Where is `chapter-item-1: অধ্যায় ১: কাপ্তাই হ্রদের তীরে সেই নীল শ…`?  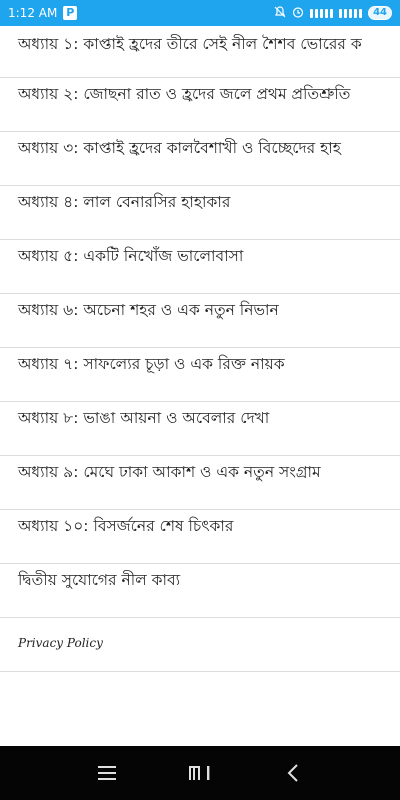
chapter-item-1: অধ্যায় ১: কাপ্তাই হ্রদের তীরে সেই নীল শ… is located at coordinates (200, 52).